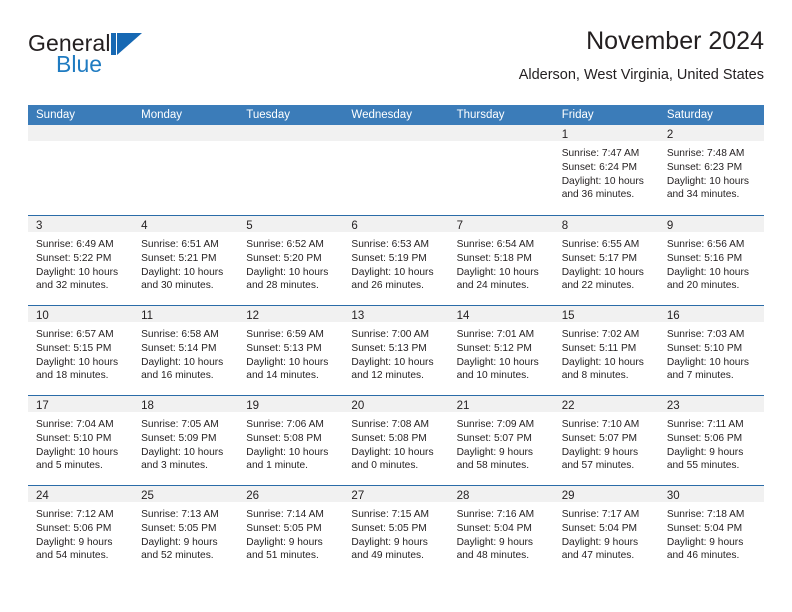 The height and width of the screenshot is (612, 792). Describe the element at coordinates (565, 226) in the screenshot. I see `day-number: 8` at that location.